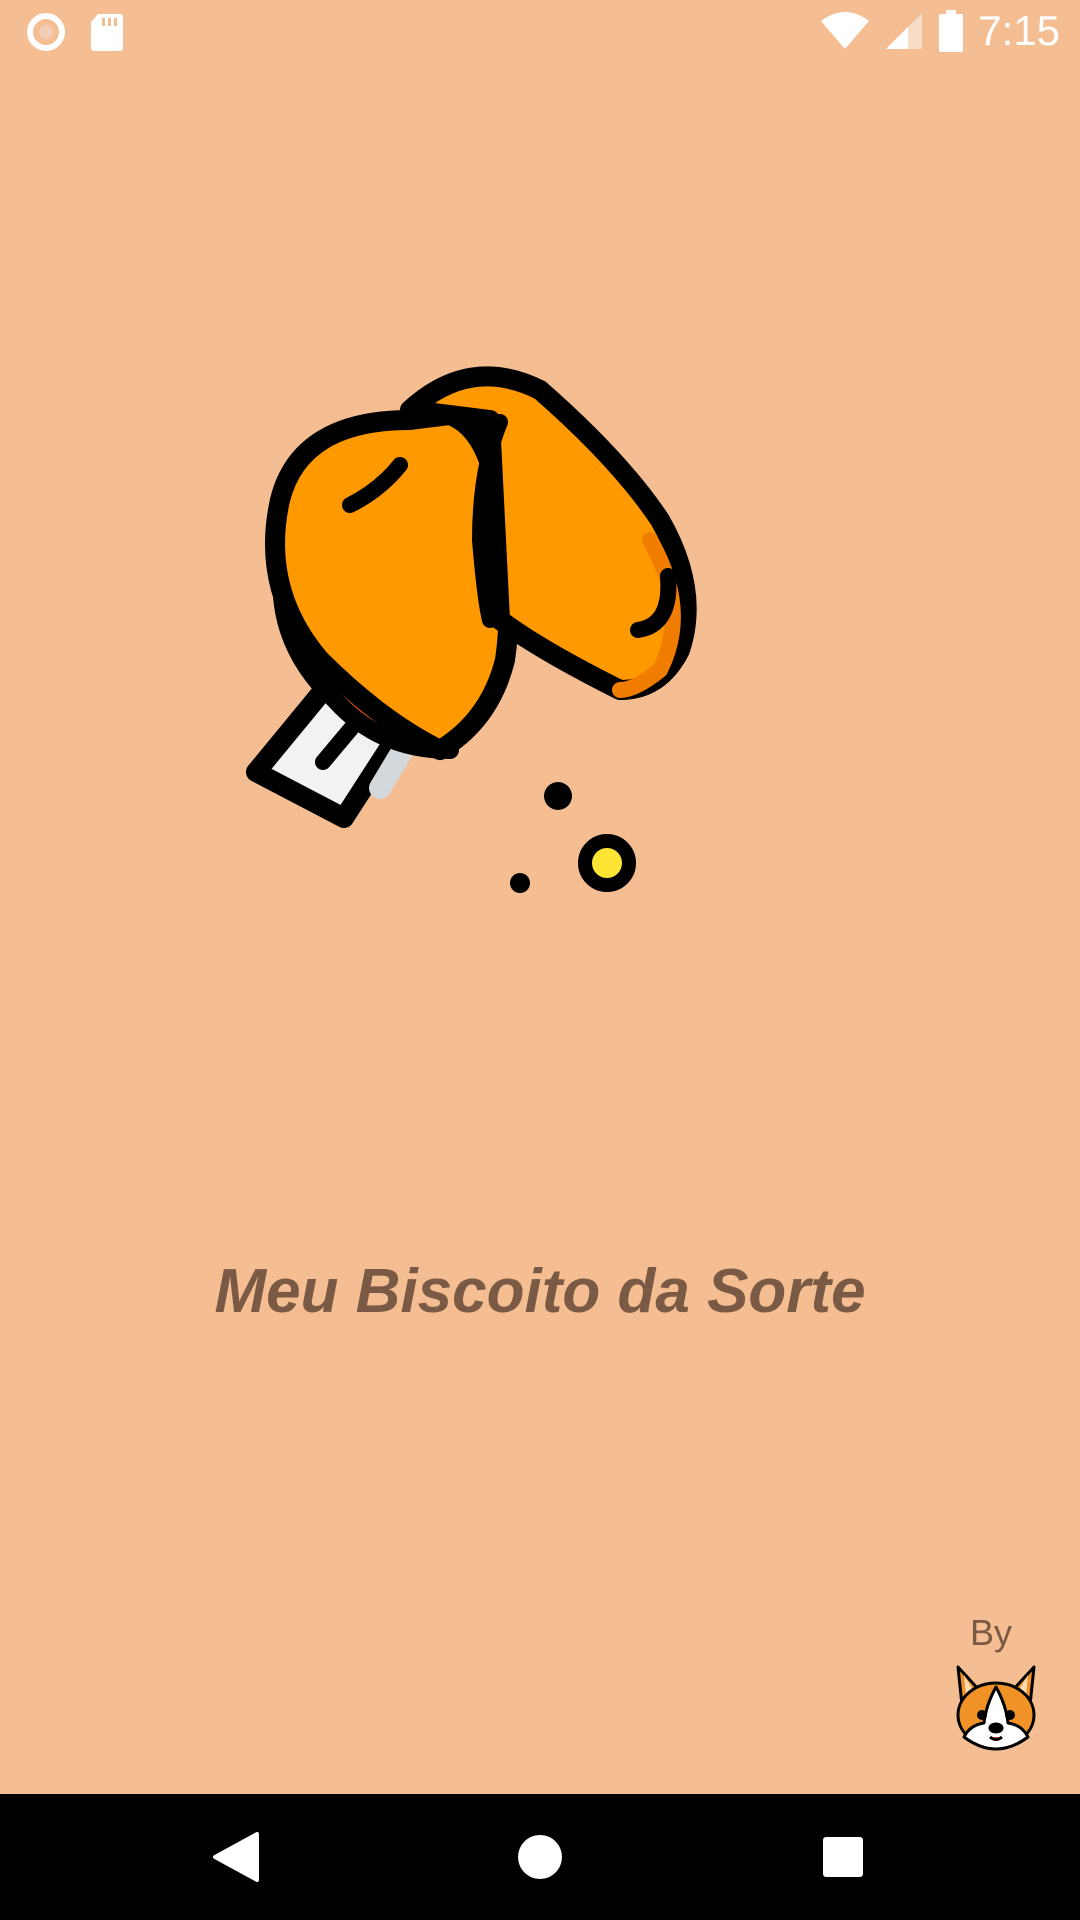  What do you see at coordinates (991, 1632) in the screenshot?
I see `by-label: By` at bounding box center [991, 1632].